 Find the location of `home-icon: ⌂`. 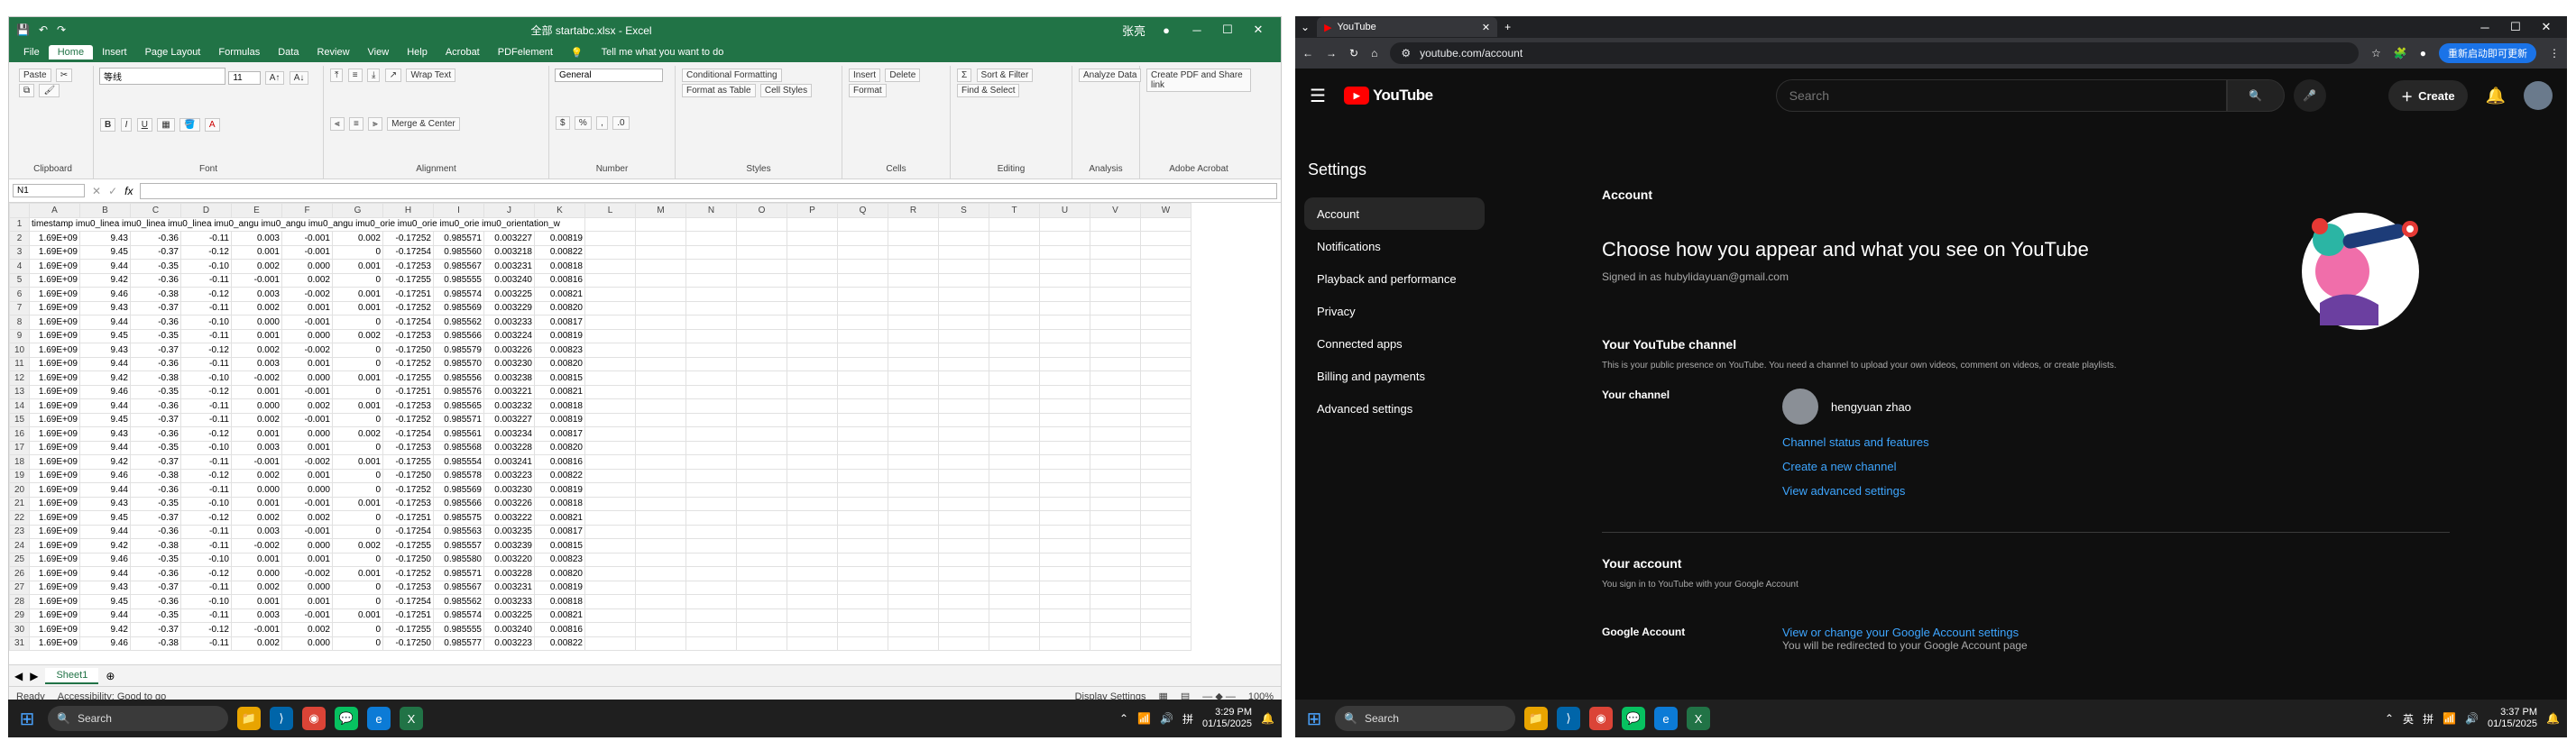

home-icon: ⌂ is located at coordinates (1374, 53).